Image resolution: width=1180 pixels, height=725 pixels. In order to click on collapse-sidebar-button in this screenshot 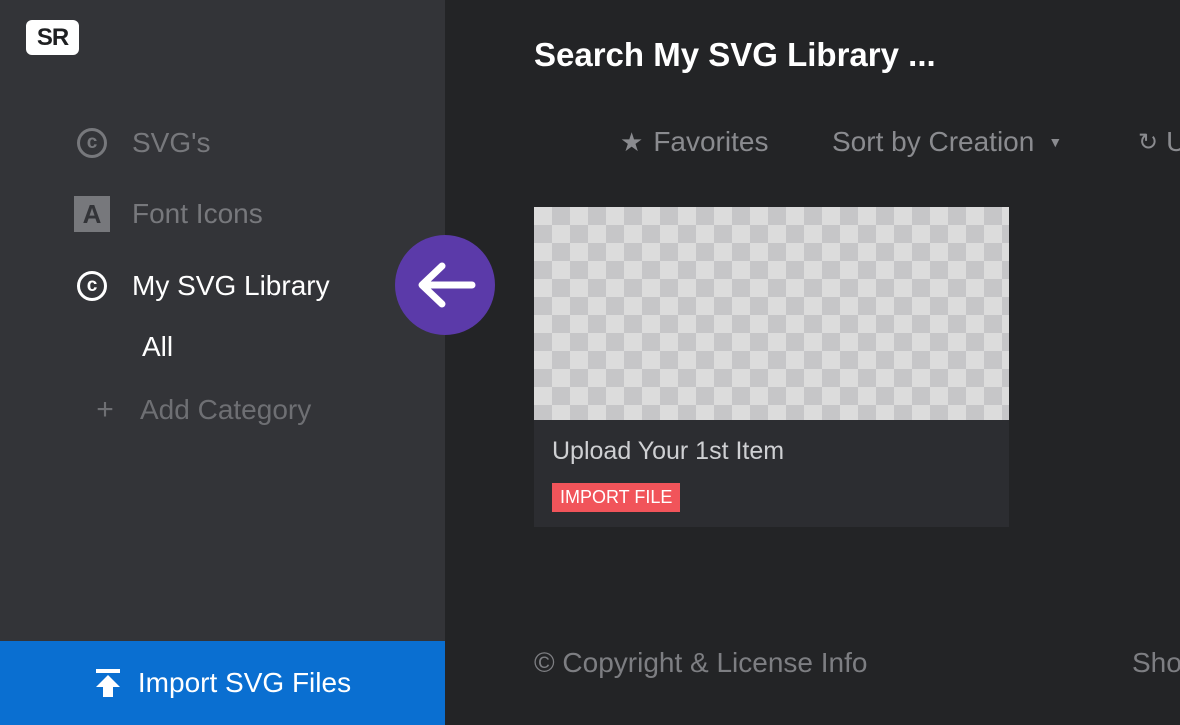, I will do `click(445, 285)`.